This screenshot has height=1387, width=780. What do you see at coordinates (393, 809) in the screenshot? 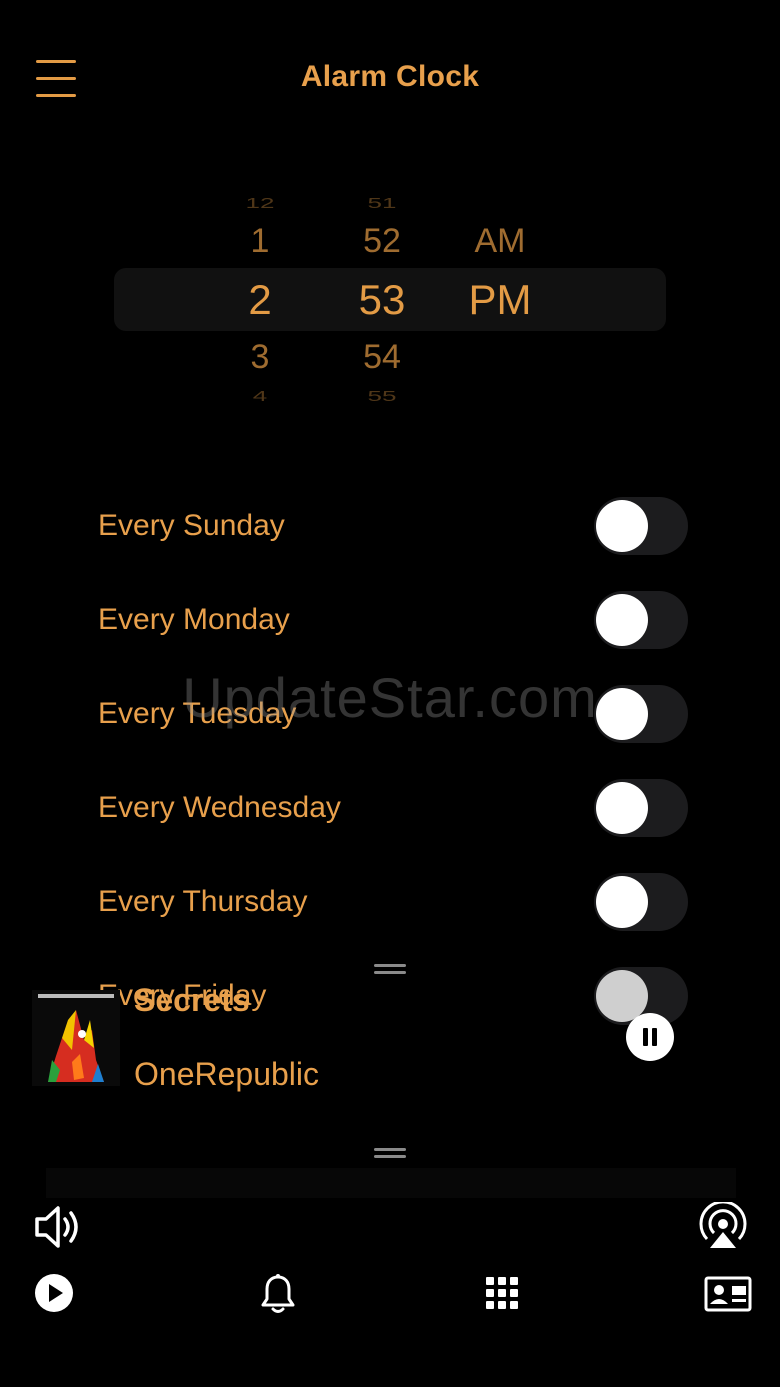
I see `repeat-row-wednesday: Every Wednesday` at bounding box center [393, 809].